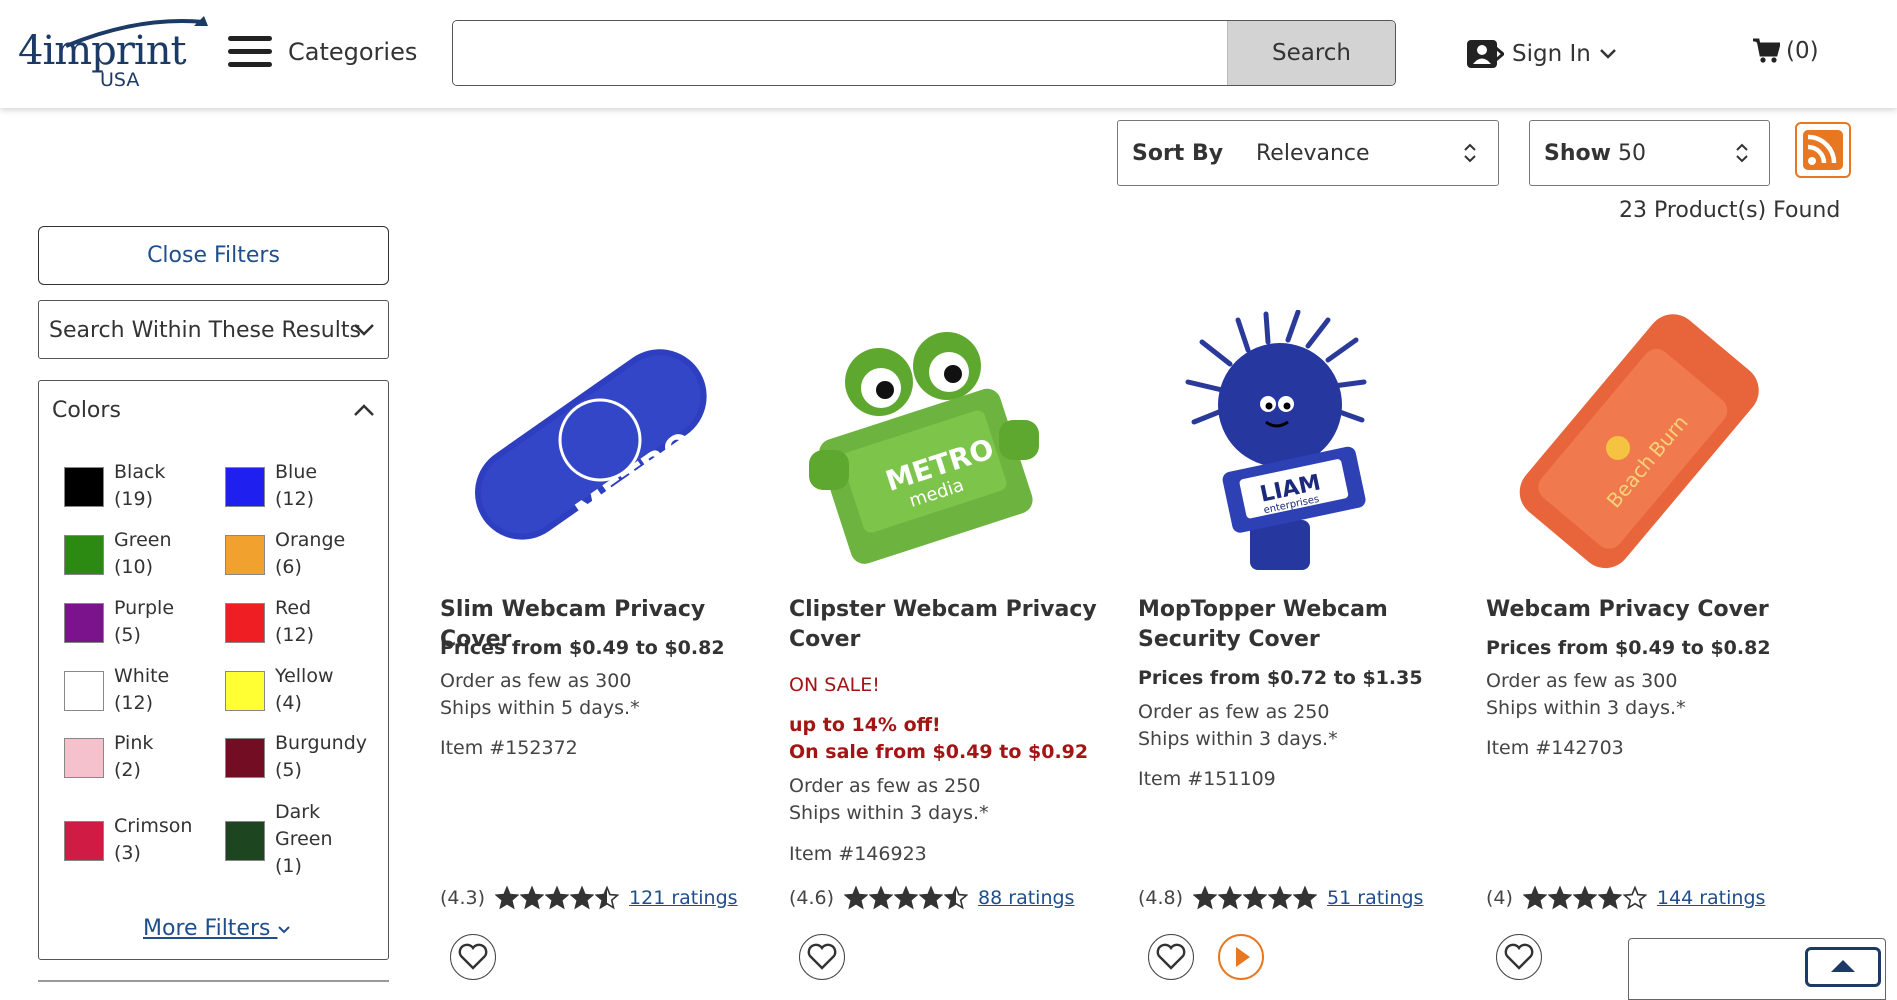 This screenshot has height=1000, width=1897. What do you see at coordinates (1551, 54) in the screenshot?
I see `sign-in-label: Sign In` at bounding box center [1551, 54].